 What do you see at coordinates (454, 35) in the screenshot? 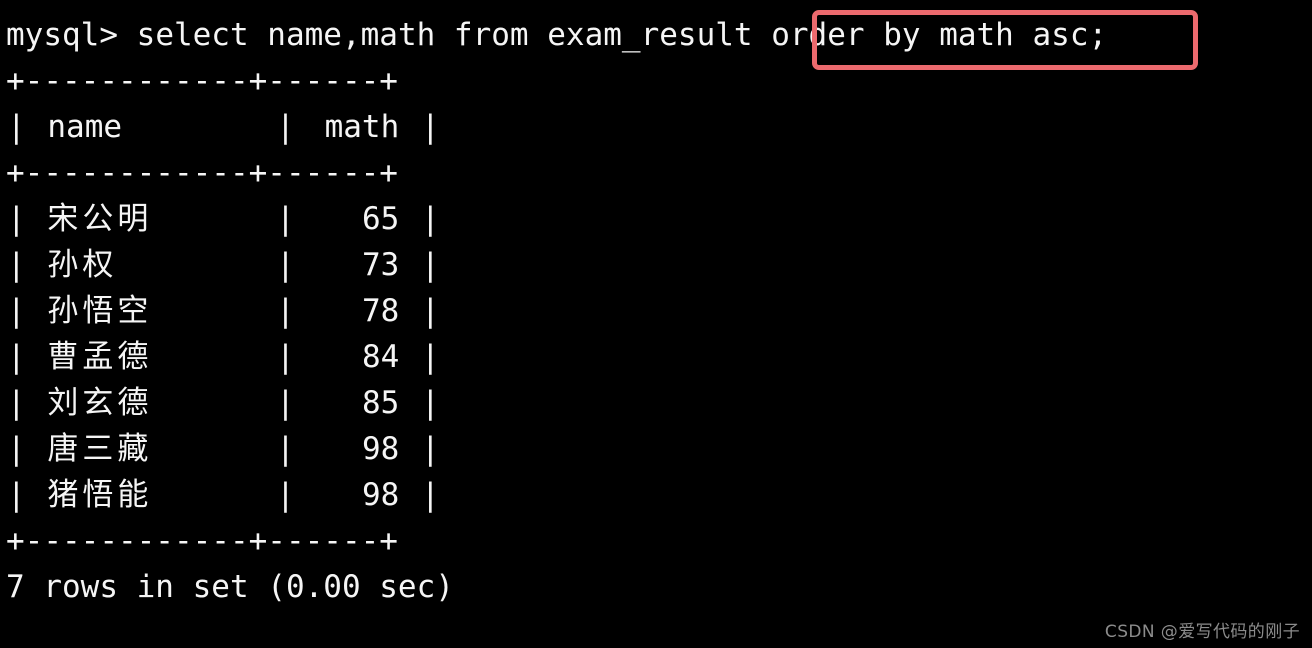
I see `command-text-plain: select name,math from exam_result` at bounding box center [454, 35].